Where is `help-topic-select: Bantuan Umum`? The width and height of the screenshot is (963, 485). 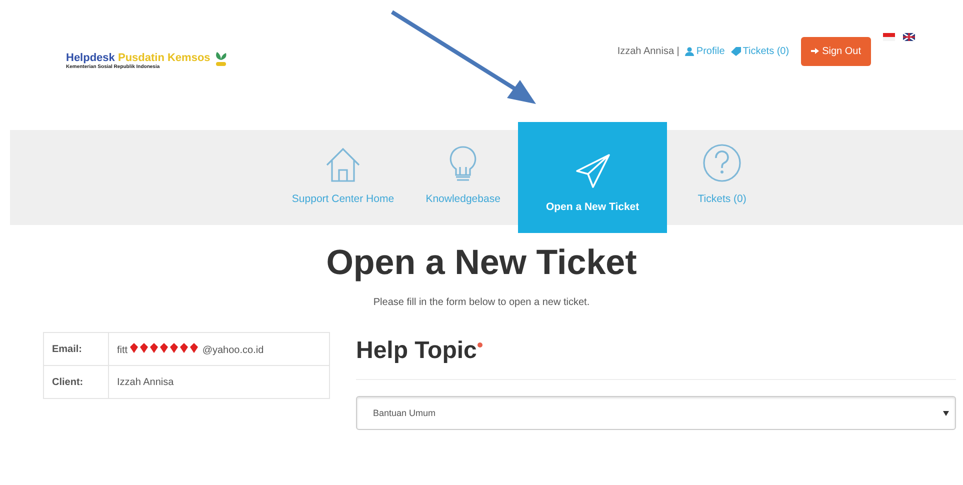 help-topic-select: Bantuan Umum is located at coordinates (656, 413).